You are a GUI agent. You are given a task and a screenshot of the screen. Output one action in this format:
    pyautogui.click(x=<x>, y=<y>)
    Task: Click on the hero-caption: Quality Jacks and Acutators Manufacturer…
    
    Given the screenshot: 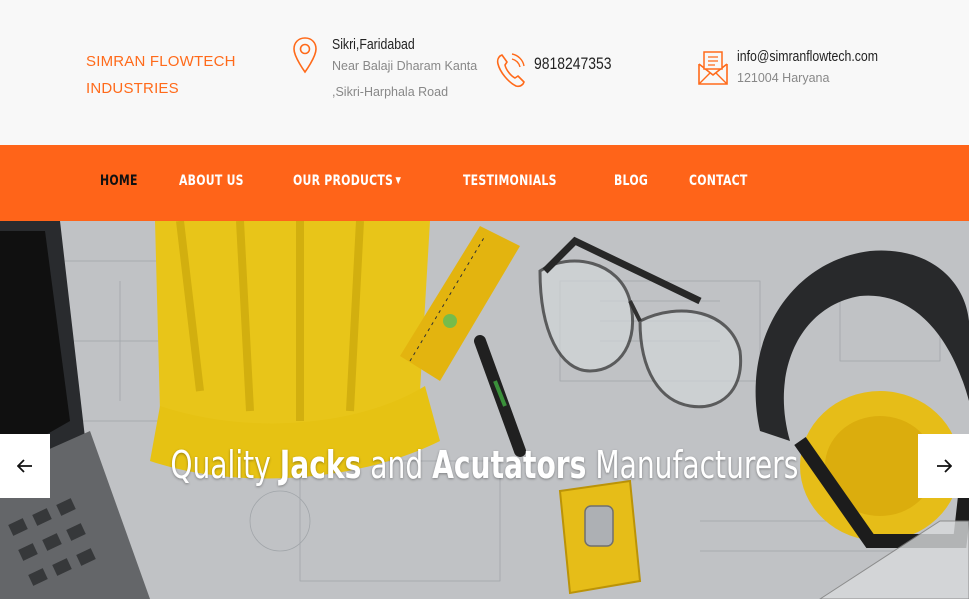 What is the action you would take?
    pyautogui.click(x=484, y=465)
    